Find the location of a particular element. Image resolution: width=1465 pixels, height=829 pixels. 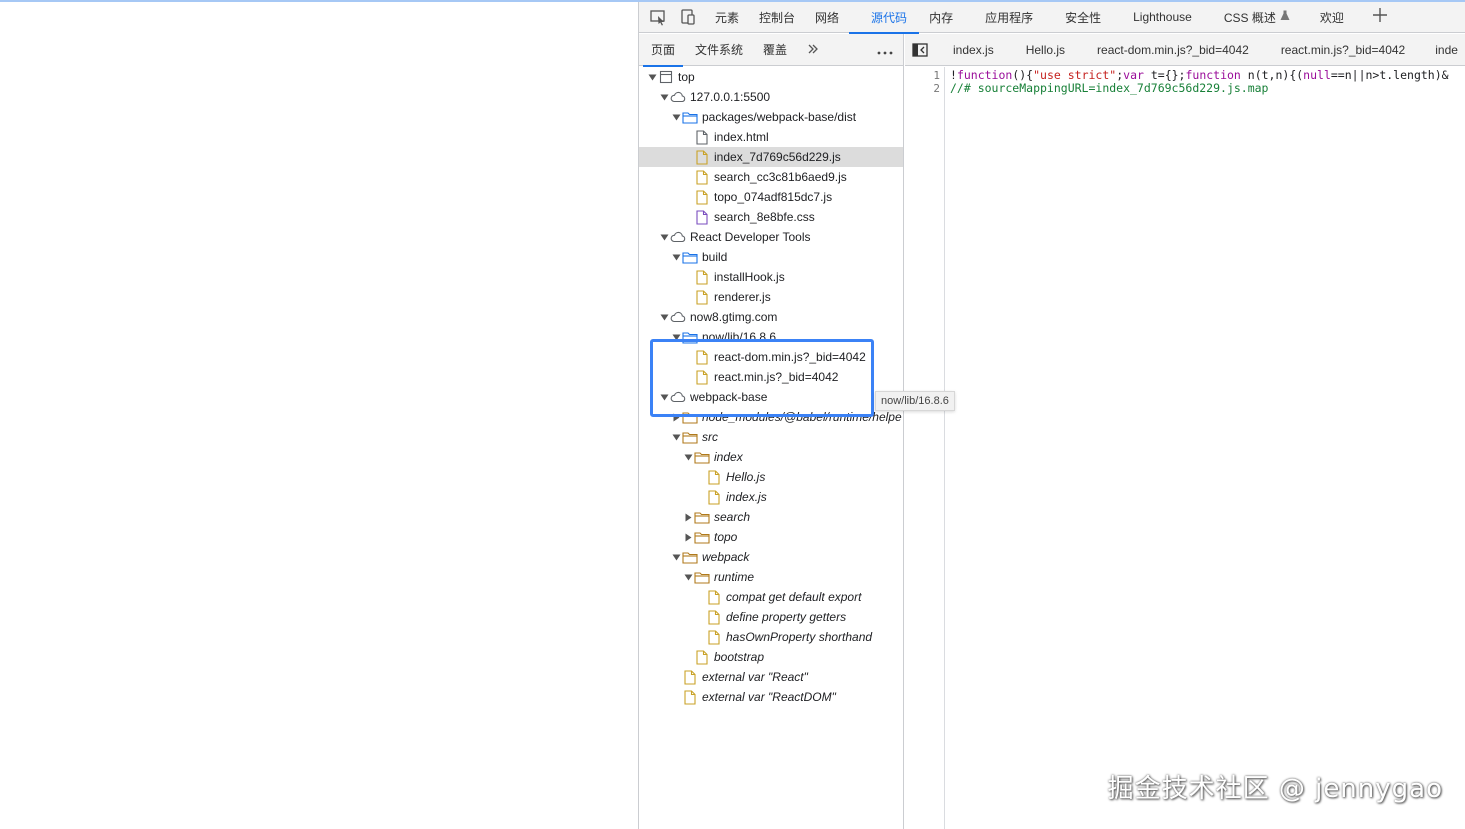

tree-item: renderer.js is located at coordinates (771, 297).